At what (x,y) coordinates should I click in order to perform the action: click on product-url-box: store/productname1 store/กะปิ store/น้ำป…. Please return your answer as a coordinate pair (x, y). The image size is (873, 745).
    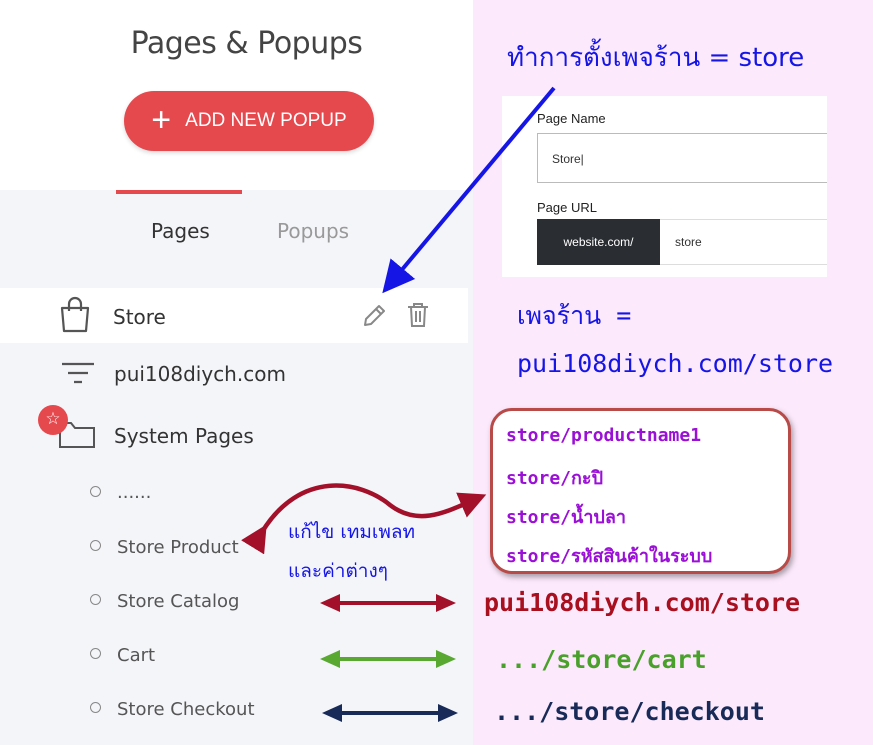
    Looking at the image, I should click on (640, 491).